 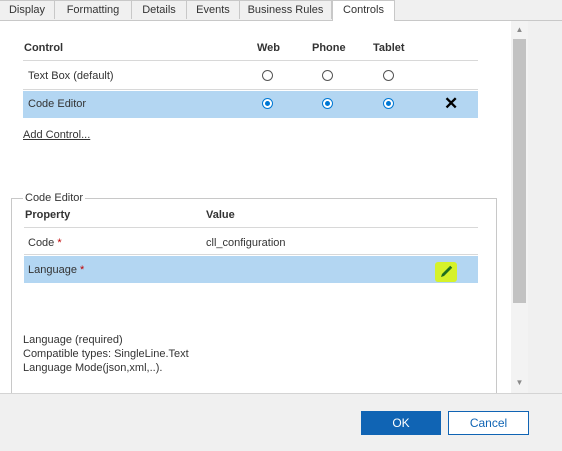 What do you see at coordinates (327, 103) in the screenshot?
I see `radio-phone-checked` at bounding box center [327, 103].